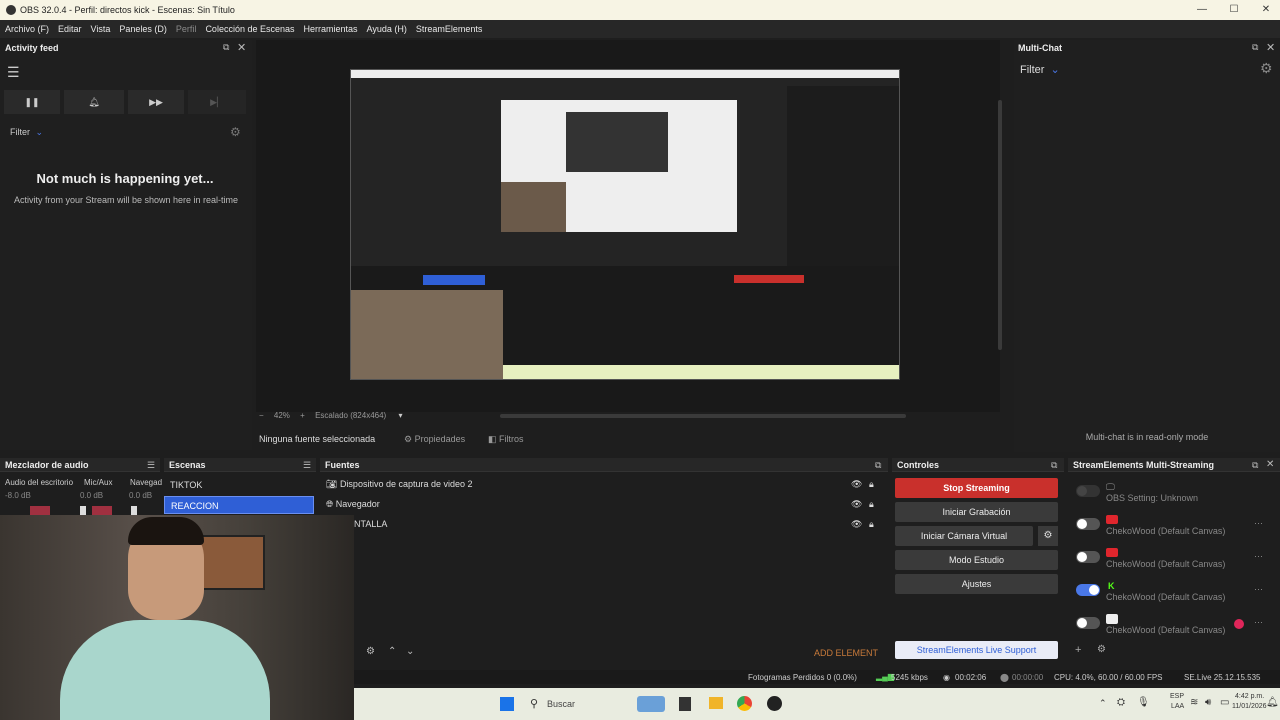  What do you see at coordinates (744, 703) in the screenshot?
I see `chrome-icon` at bounding box center [744, 703].